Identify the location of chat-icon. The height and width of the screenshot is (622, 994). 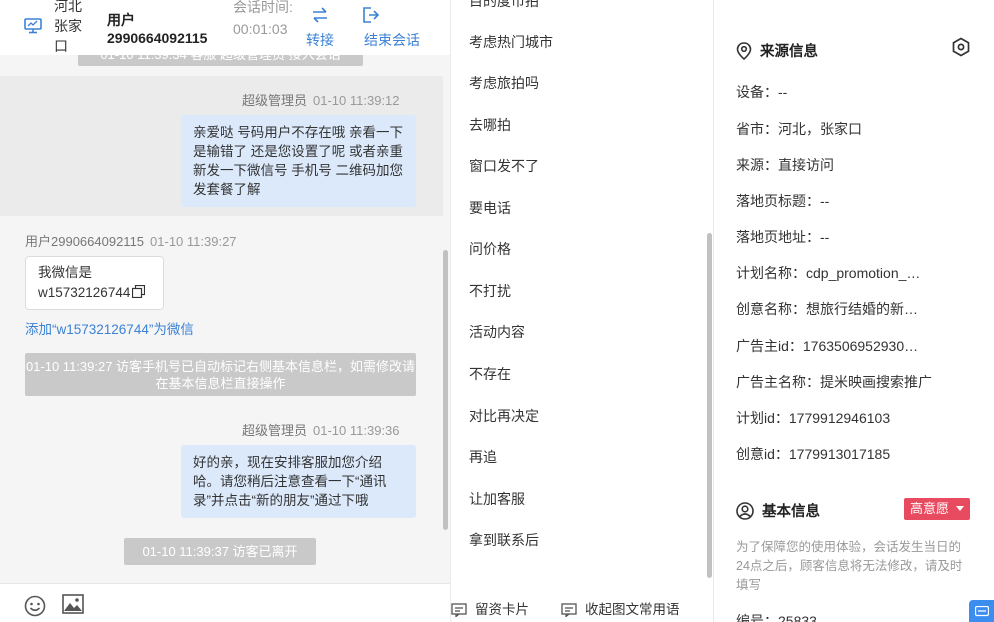
(982, 611).